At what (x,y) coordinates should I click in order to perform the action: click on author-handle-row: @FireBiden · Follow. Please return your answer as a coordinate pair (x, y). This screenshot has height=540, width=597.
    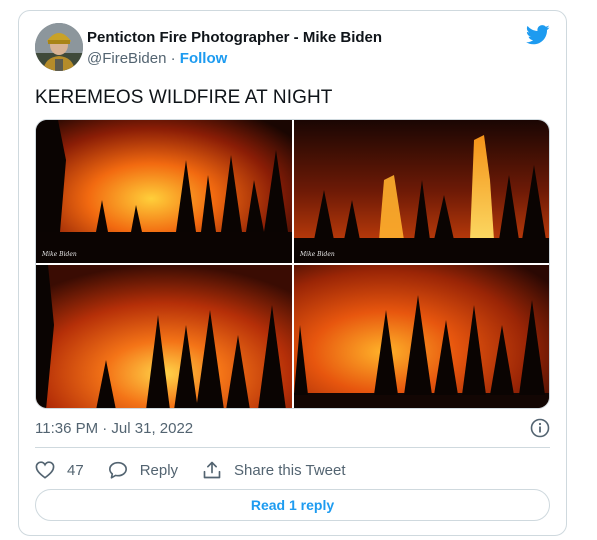
    Looking at the image, I should click on (157, 58).